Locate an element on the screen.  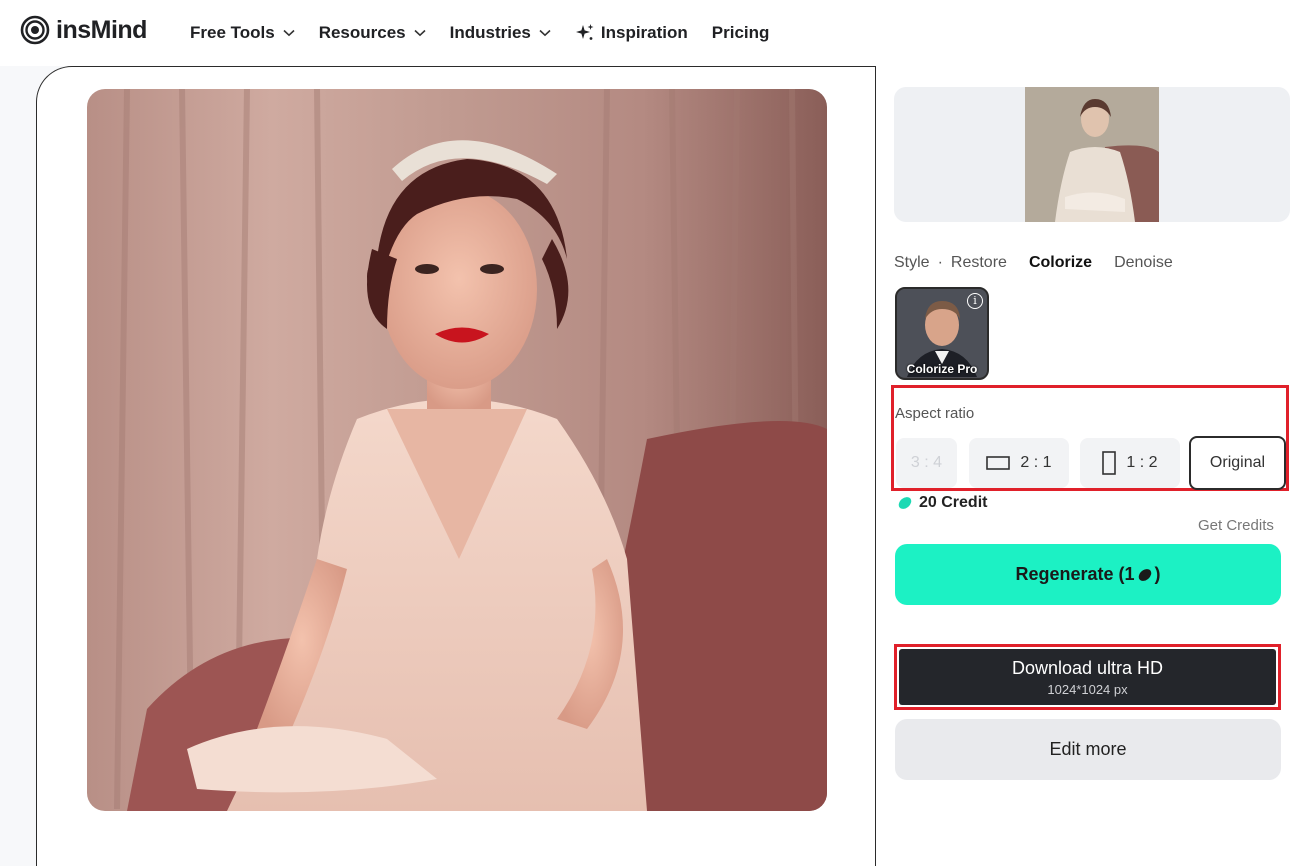
nav-resources: Resources is located at coordinates (372, 33).